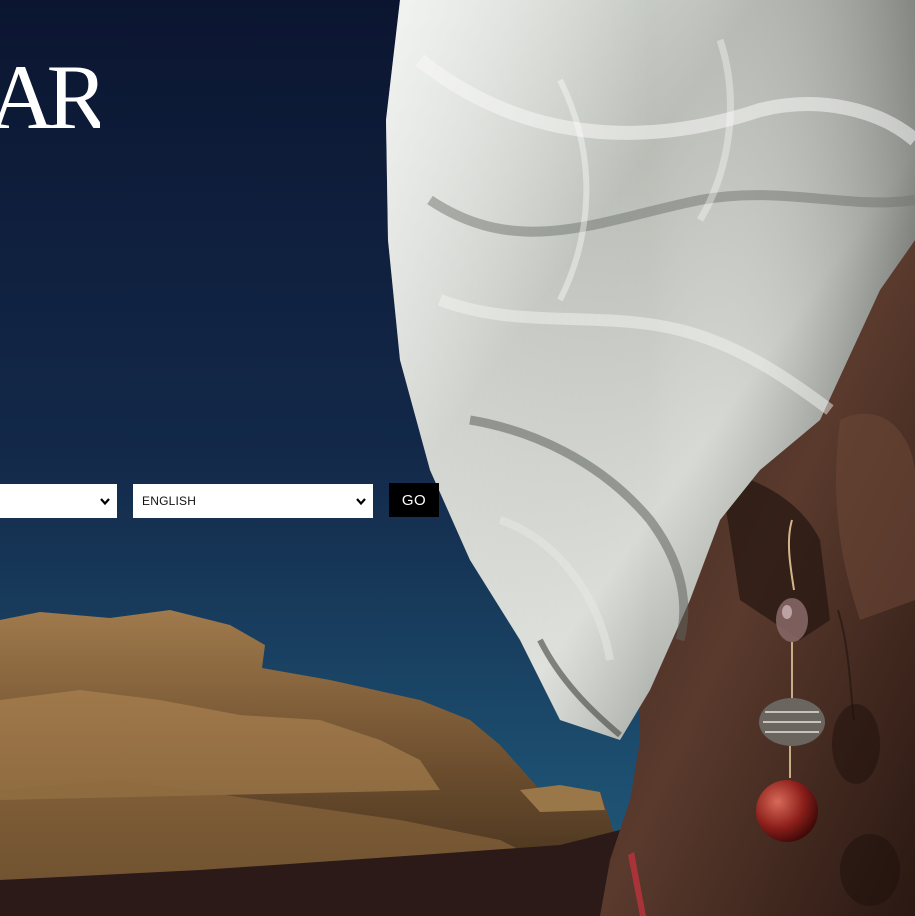 Image resolution: width=915 pixels, height=916 pixels. What do you see at coordinates (414, 500) in the screenshot?
I see `go-button: GO` at bounding box center [414, 500].